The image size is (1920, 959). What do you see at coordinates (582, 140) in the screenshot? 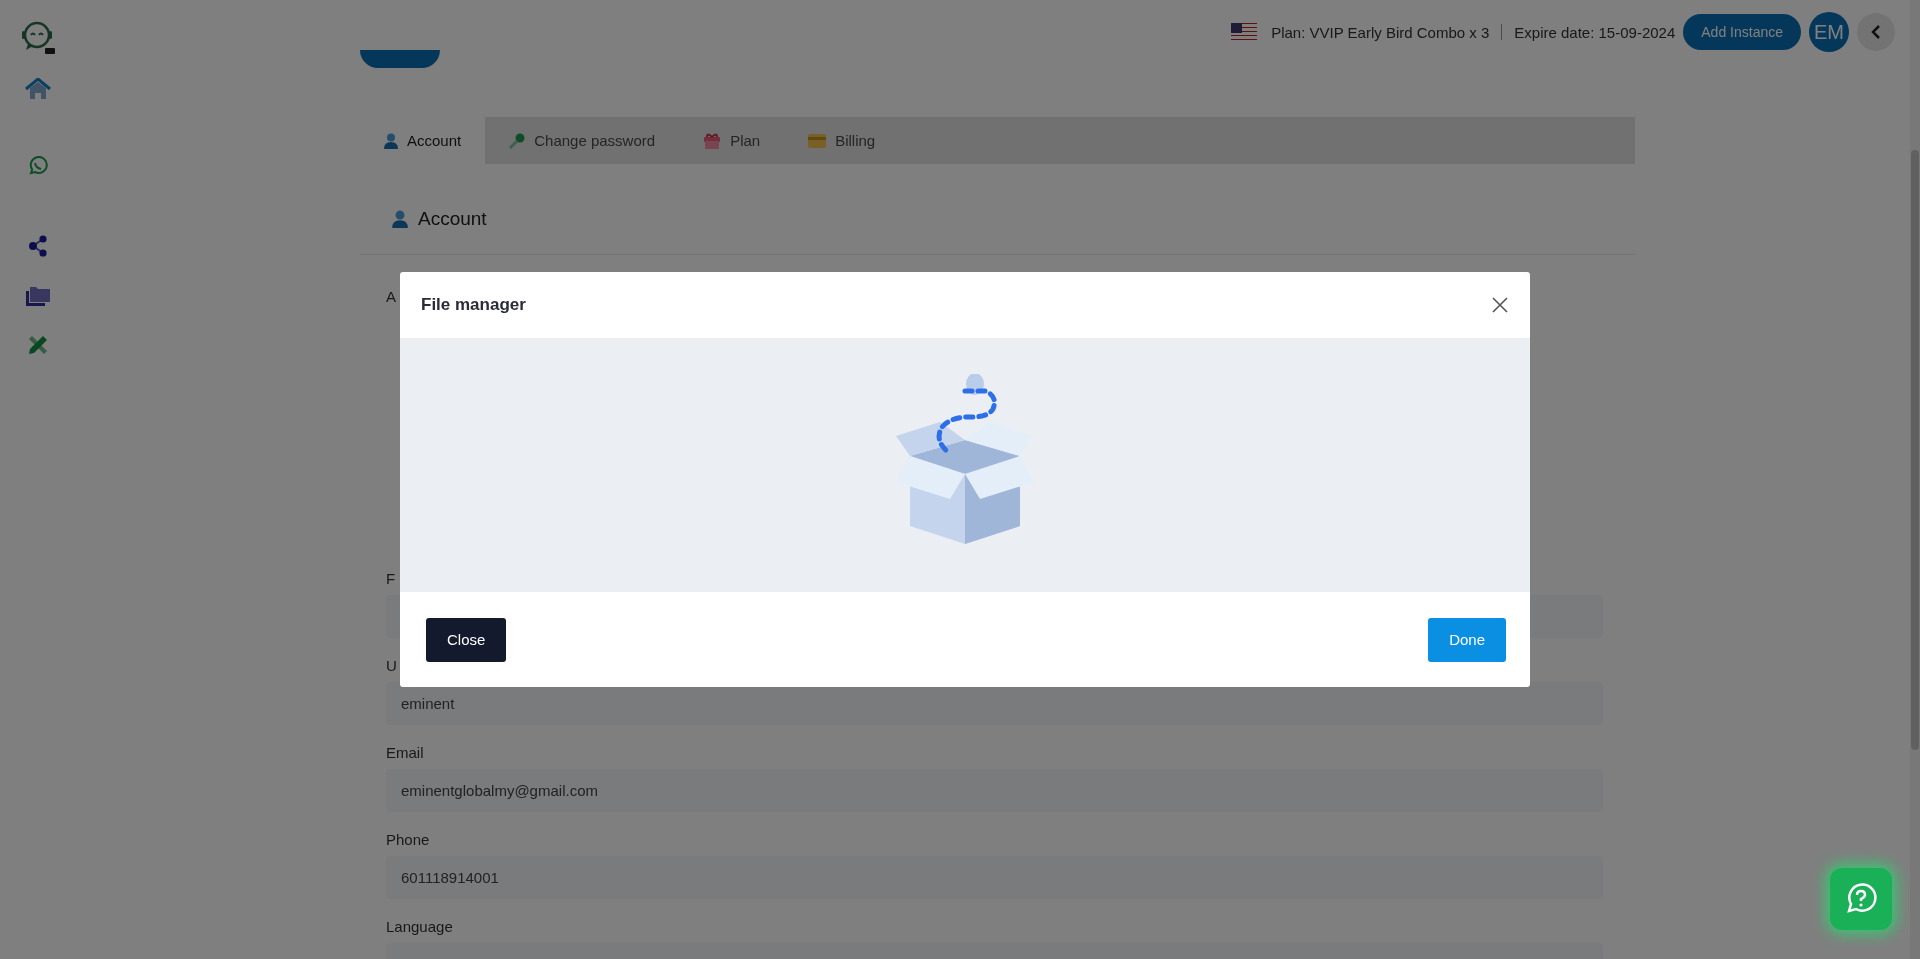
I see `account-tab: Change password` at bounding box center [582, 140].